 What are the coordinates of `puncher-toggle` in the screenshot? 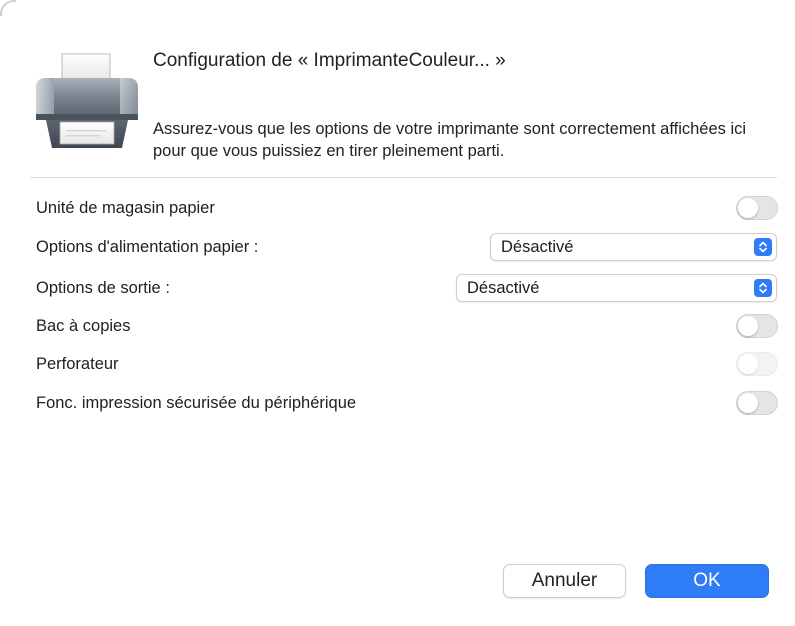 It's located at (757, 364).